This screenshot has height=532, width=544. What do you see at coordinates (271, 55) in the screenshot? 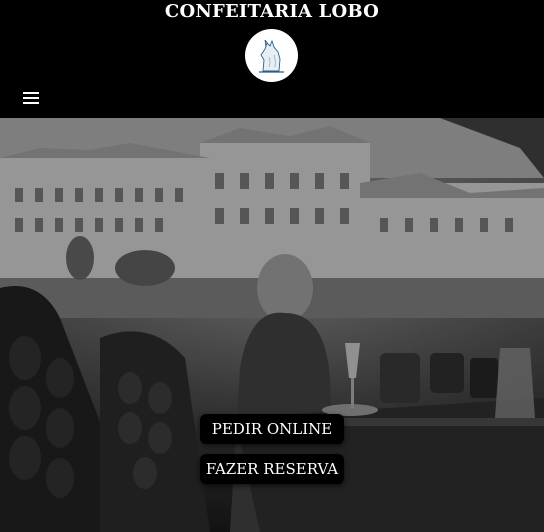
I see `wolf-logo-icon` at bounding box center [271, 55].